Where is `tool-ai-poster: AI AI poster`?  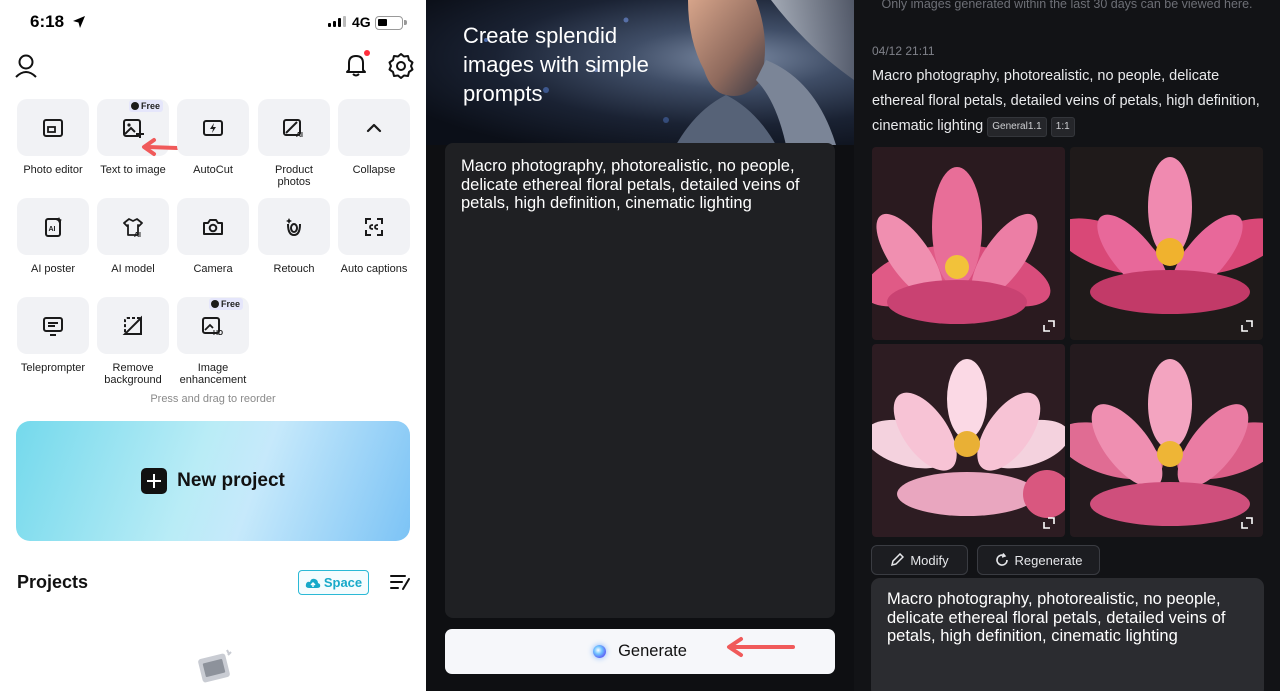 tool-ai-poster: AI AI poster is located at coordinates (53, 236).